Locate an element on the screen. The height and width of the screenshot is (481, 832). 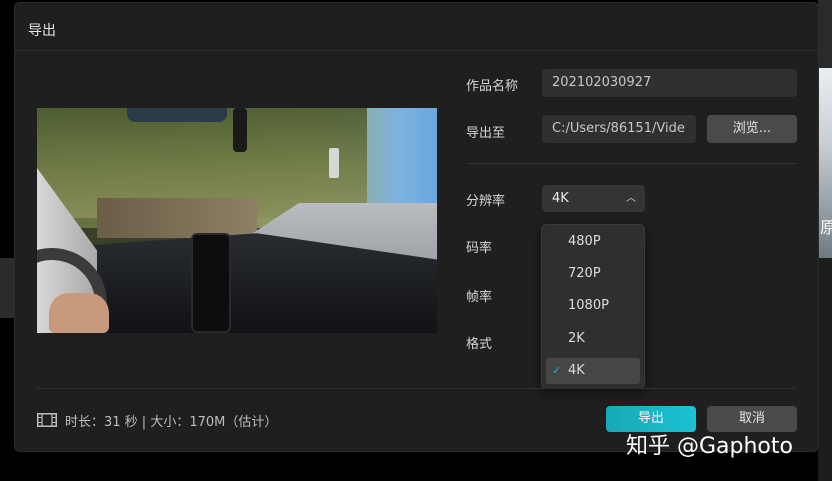
form-divider is located at coordinates (632, 163).